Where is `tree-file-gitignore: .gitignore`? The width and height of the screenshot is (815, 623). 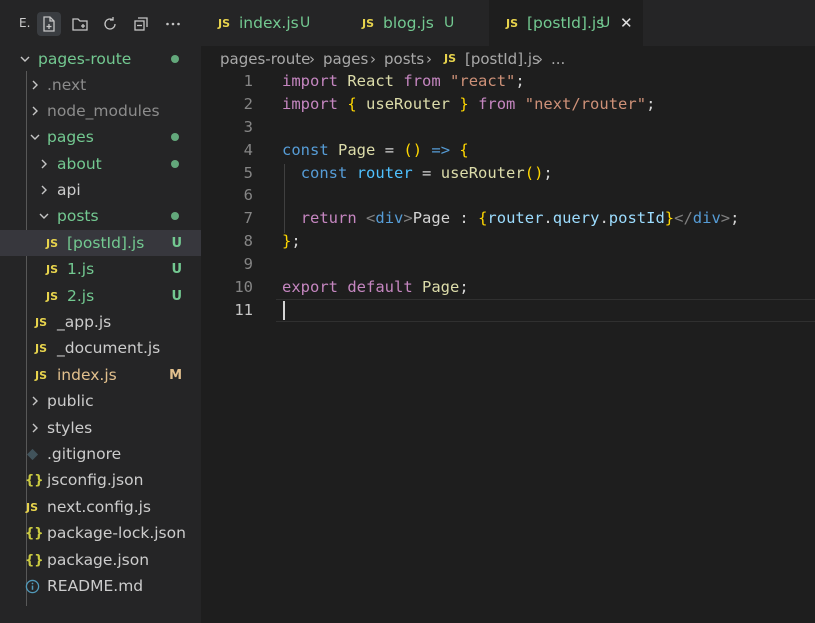 tree-file-gitignore: .gitignore is located at coordinates (100, 454).